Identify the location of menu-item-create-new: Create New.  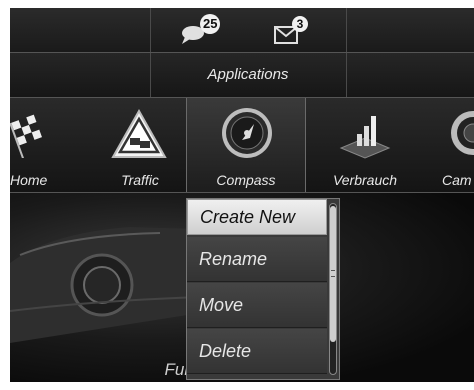
(257, 217).